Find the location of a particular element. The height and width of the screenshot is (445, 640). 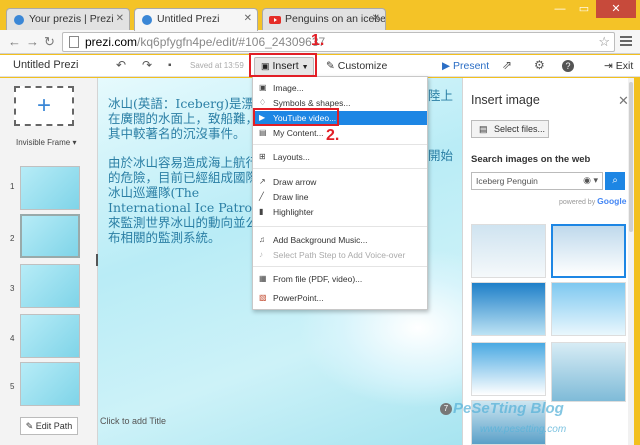

menu-item-draw-arrow: ↗ Draw arrow is located at coordinates (340, 182).